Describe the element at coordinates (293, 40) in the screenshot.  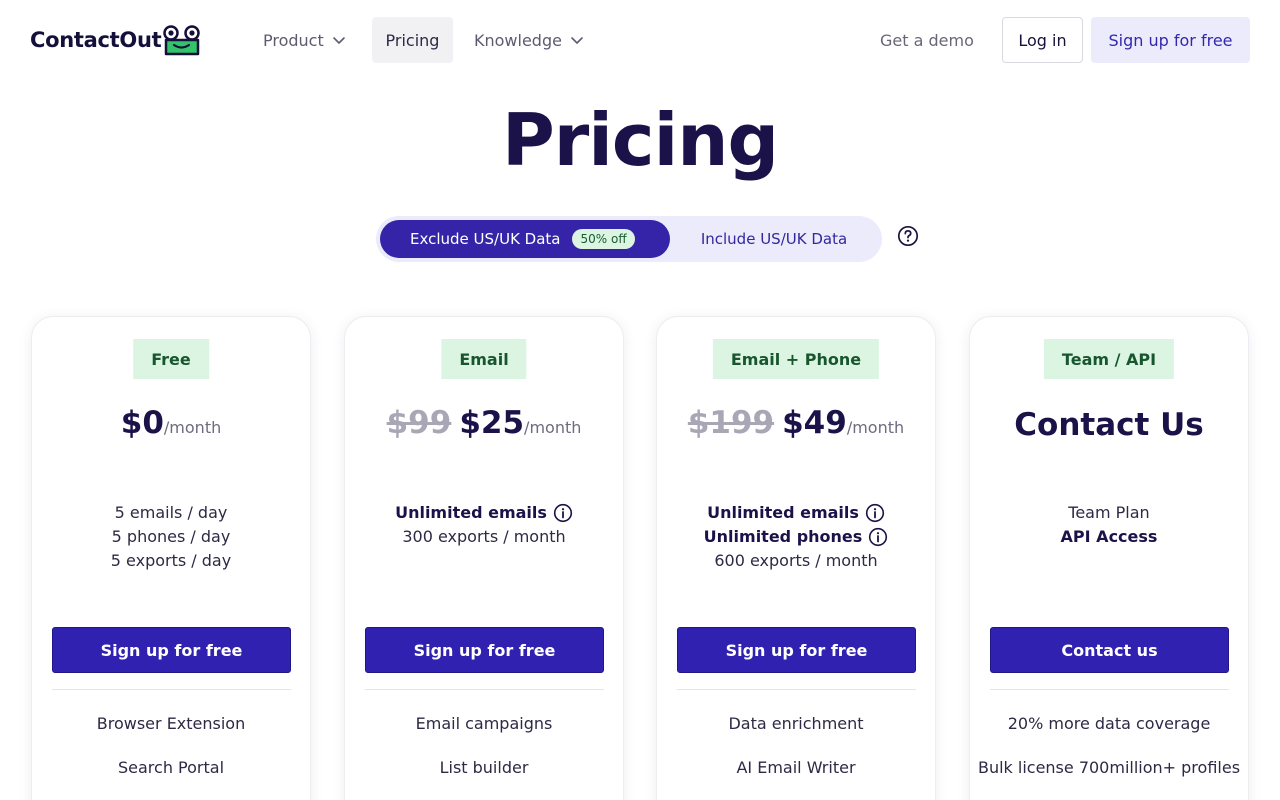
I see `nav-product-label: Product` at that location.